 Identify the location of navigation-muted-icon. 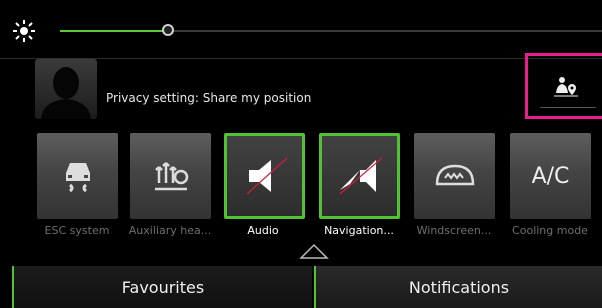
(360, 176).